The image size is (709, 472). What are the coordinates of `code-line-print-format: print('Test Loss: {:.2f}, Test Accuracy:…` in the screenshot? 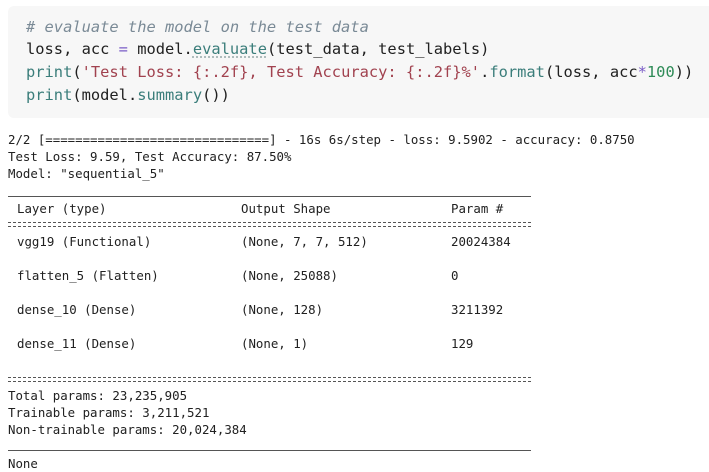 It's located at (359, 72).